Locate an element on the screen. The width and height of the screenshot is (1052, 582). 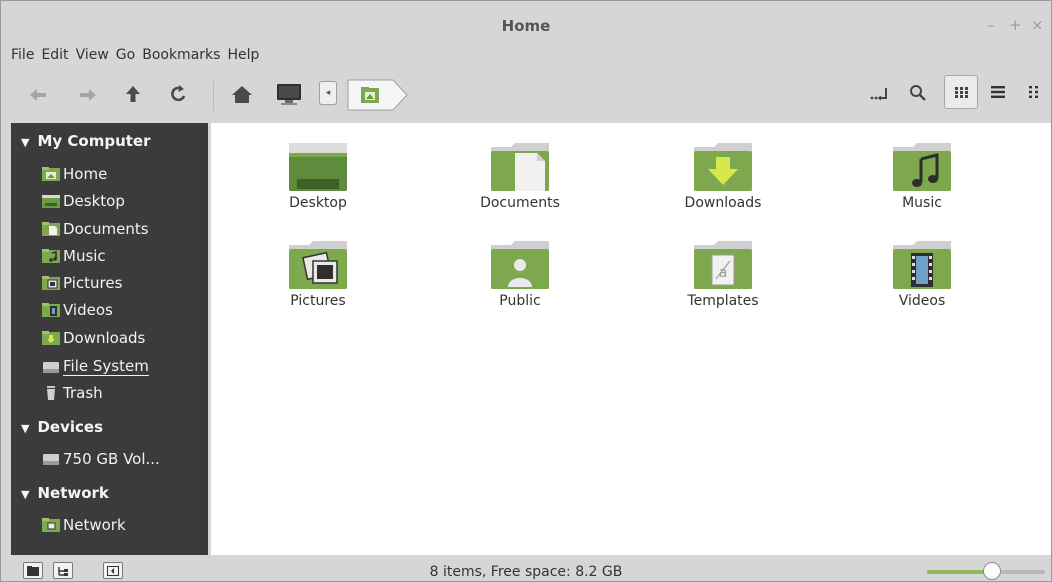
file-item: Public is located at coordinates (520, 274).